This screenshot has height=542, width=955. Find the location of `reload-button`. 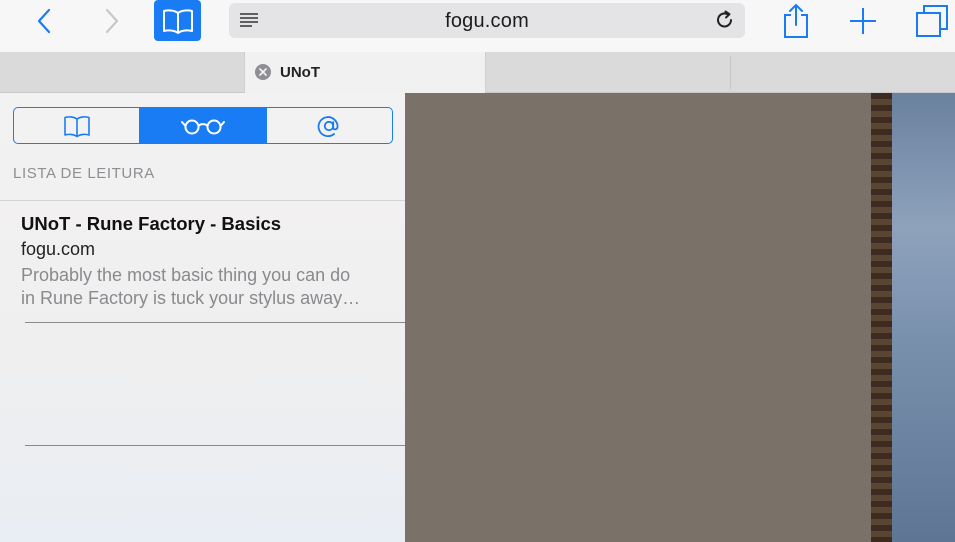

reload-button is located at coordinates (725, 20).